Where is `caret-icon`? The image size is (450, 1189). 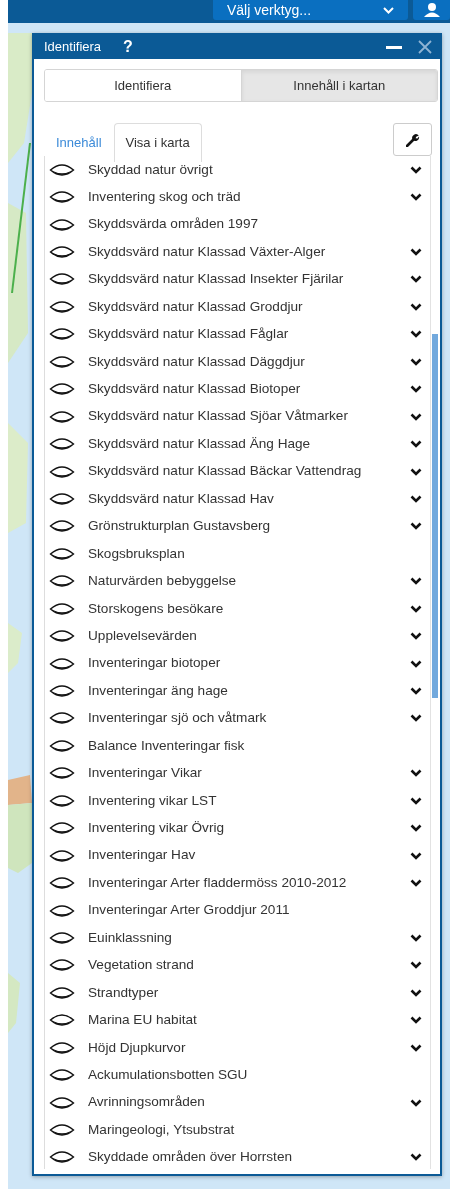
caret-icon is located at coordinates (388, 10).